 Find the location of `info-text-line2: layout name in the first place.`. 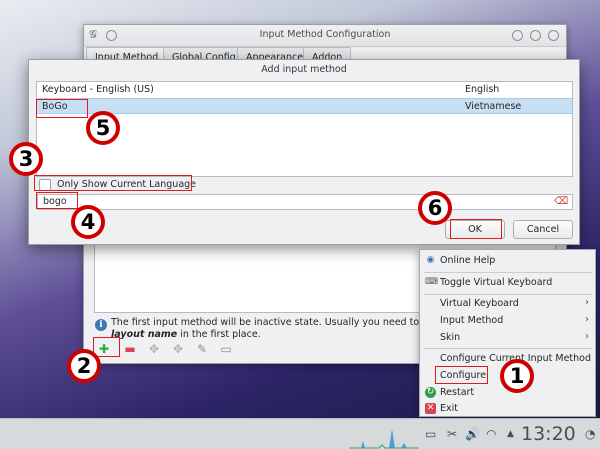

info-text-line2: layout name in the first place. is located at coordinates (186, 334).